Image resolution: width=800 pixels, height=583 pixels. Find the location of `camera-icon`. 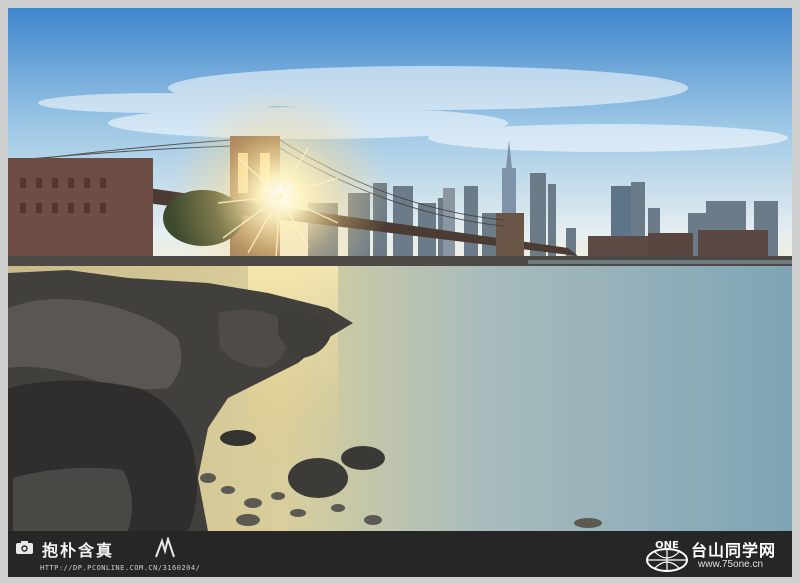

camera-icon is located at coordinates (24, 547).